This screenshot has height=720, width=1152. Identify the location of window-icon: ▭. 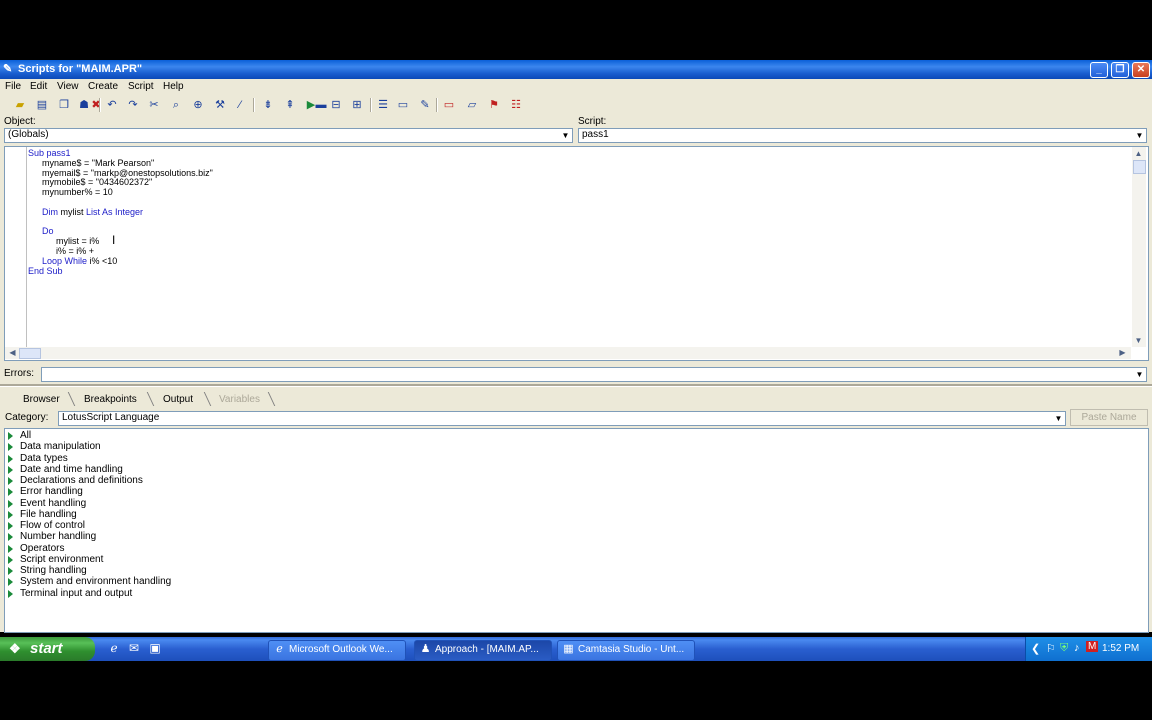
(403, 105).